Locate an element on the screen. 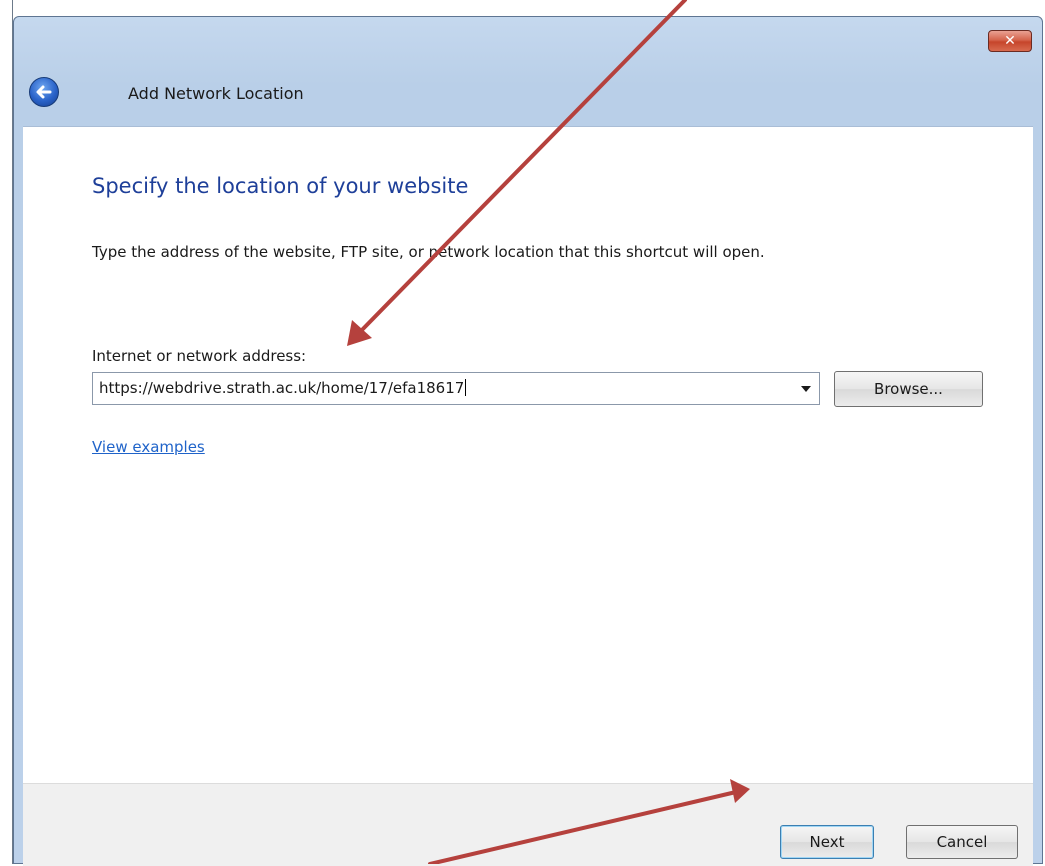 This screenshot has height=866, width=1045. back-arrow-icon is located at coordinates (44, 92).